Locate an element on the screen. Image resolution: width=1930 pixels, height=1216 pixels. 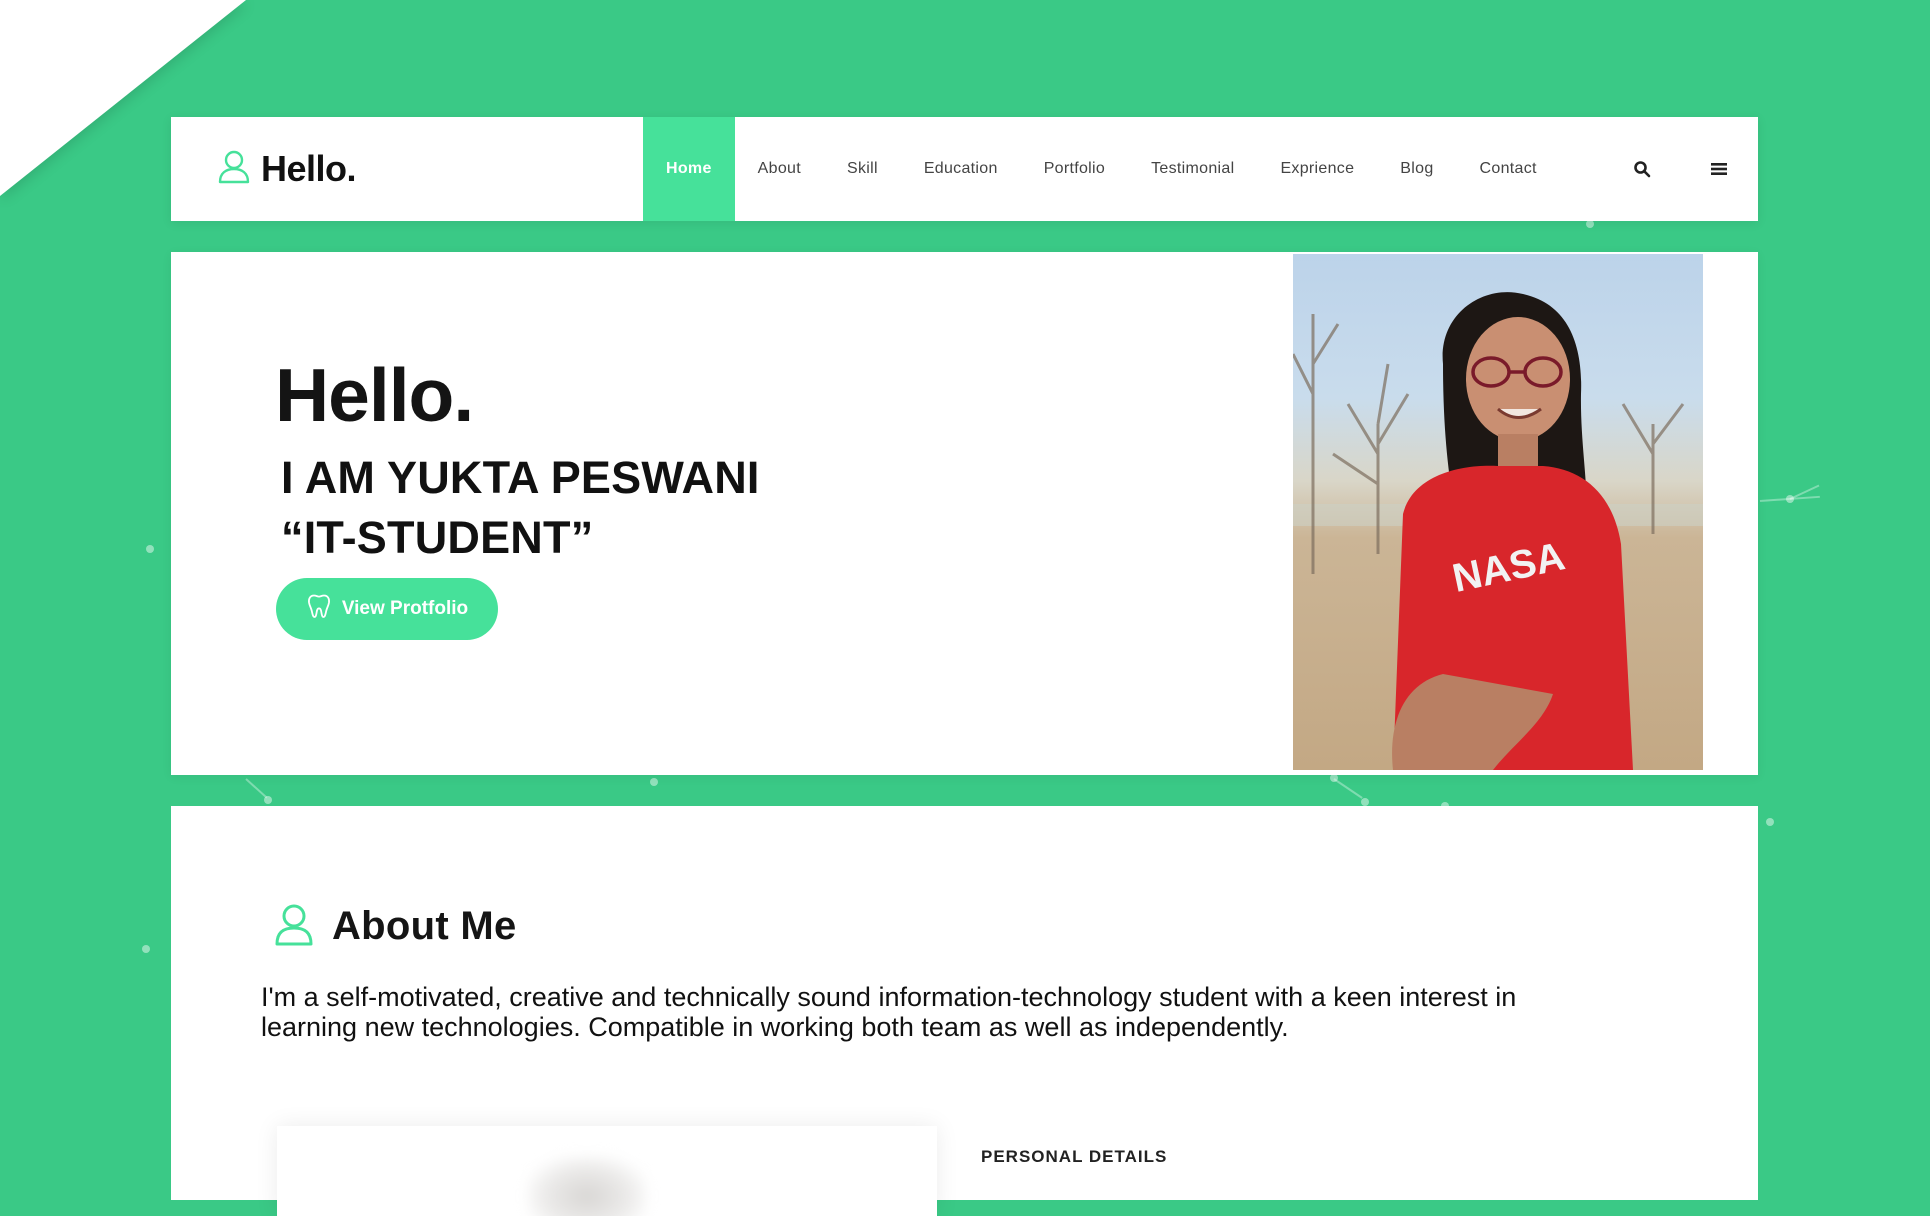
nav-portfolio: Portfolio is located at coordinates (1074, 169).